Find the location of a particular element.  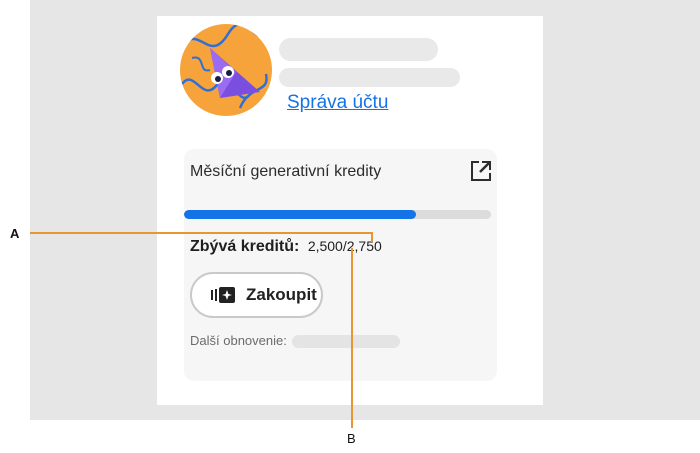

profile-email-placeholder is located at coordinates (369, 77).